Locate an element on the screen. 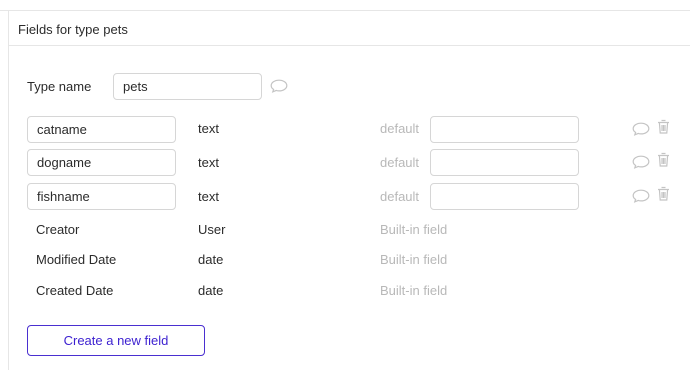  section-divider is located at coordinates (349, 45).